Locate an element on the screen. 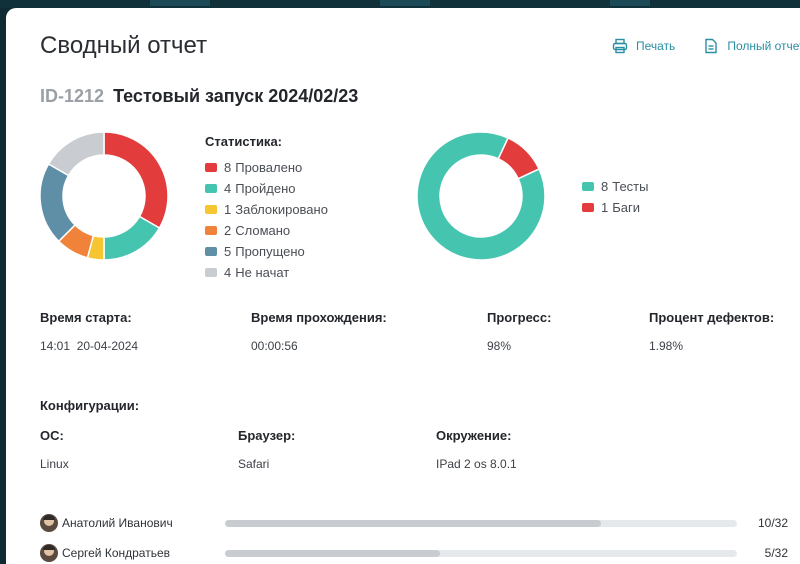 The height and width of the screenshot is (564, 800). defect-rate-value: 1.98% is located at coordinates (666, 346).